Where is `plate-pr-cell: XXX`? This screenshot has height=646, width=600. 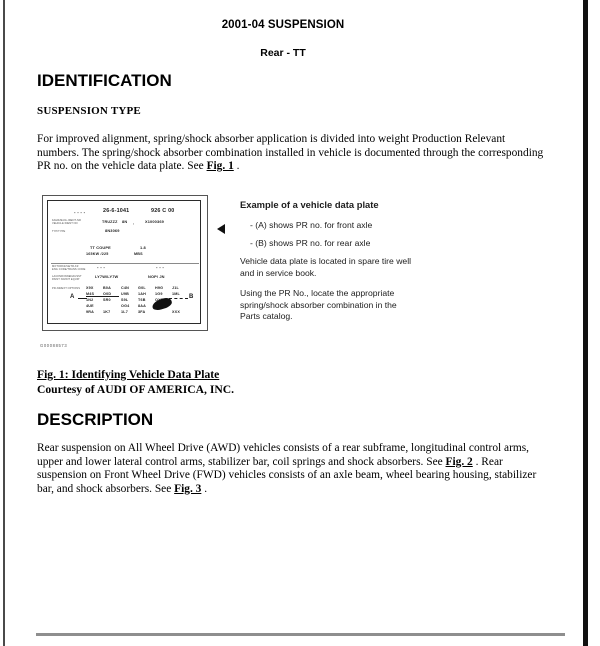 plate-pr-cell: XXX is located at coordinates (176, 312).